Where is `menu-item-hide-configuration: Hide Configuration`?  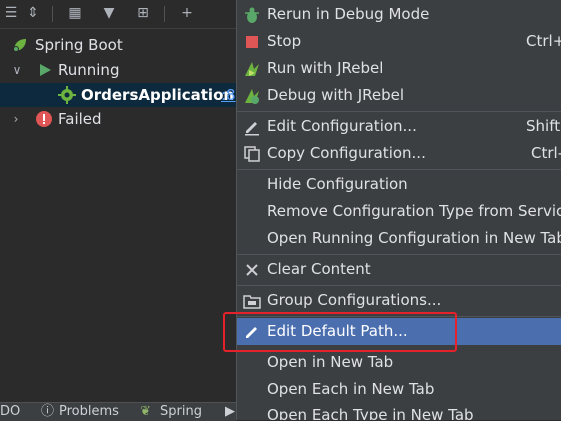 menu-item-hide-configuration: Hide Configuration is located at coordinates (399, 184).